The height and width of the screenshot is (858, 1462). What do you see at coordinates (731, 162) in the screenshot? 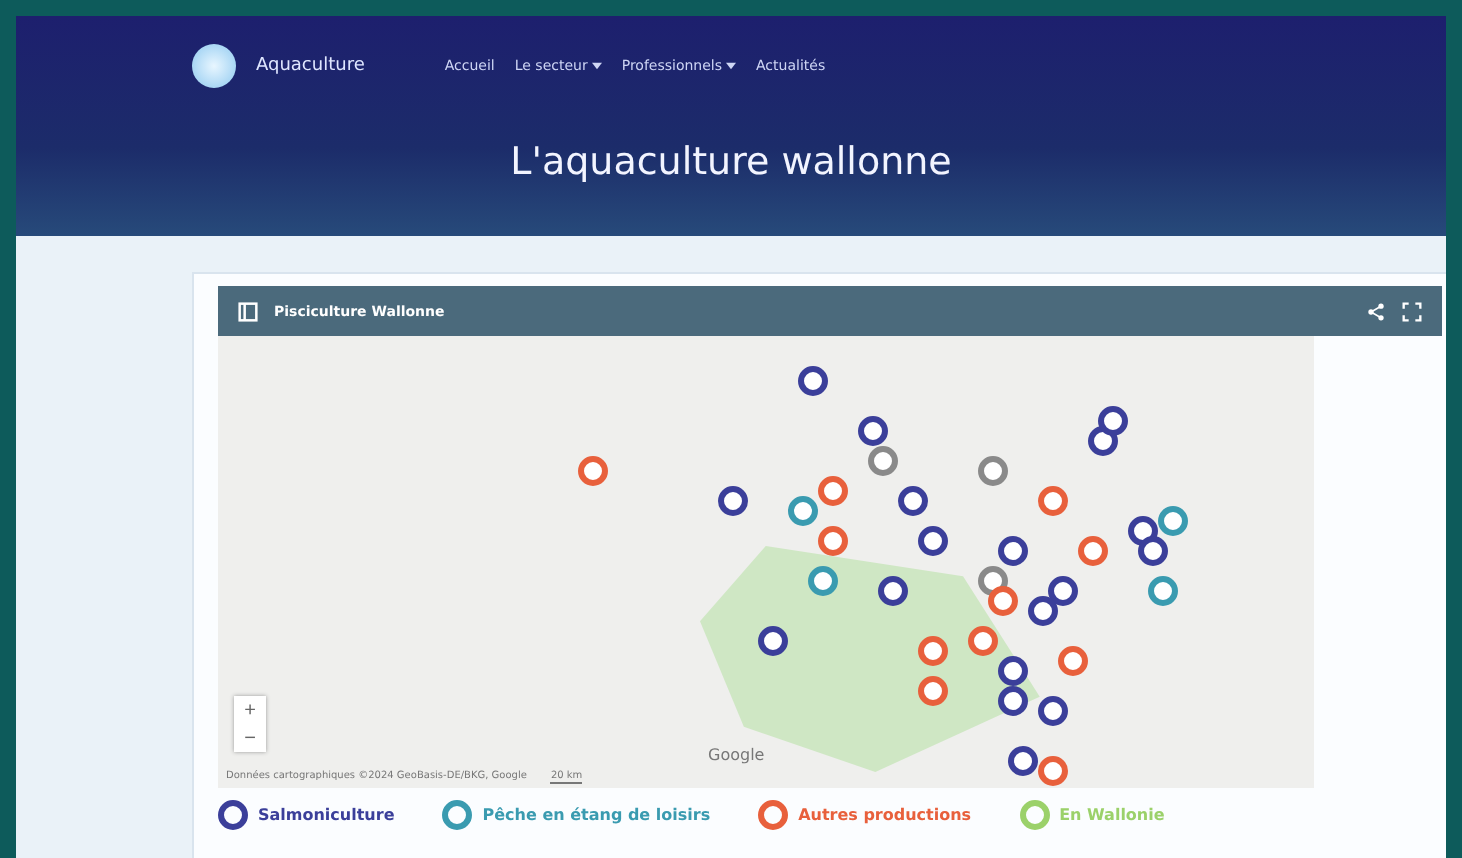
I see `page-title: L'aquaculture wallonne` at bounding box center [731, 162].